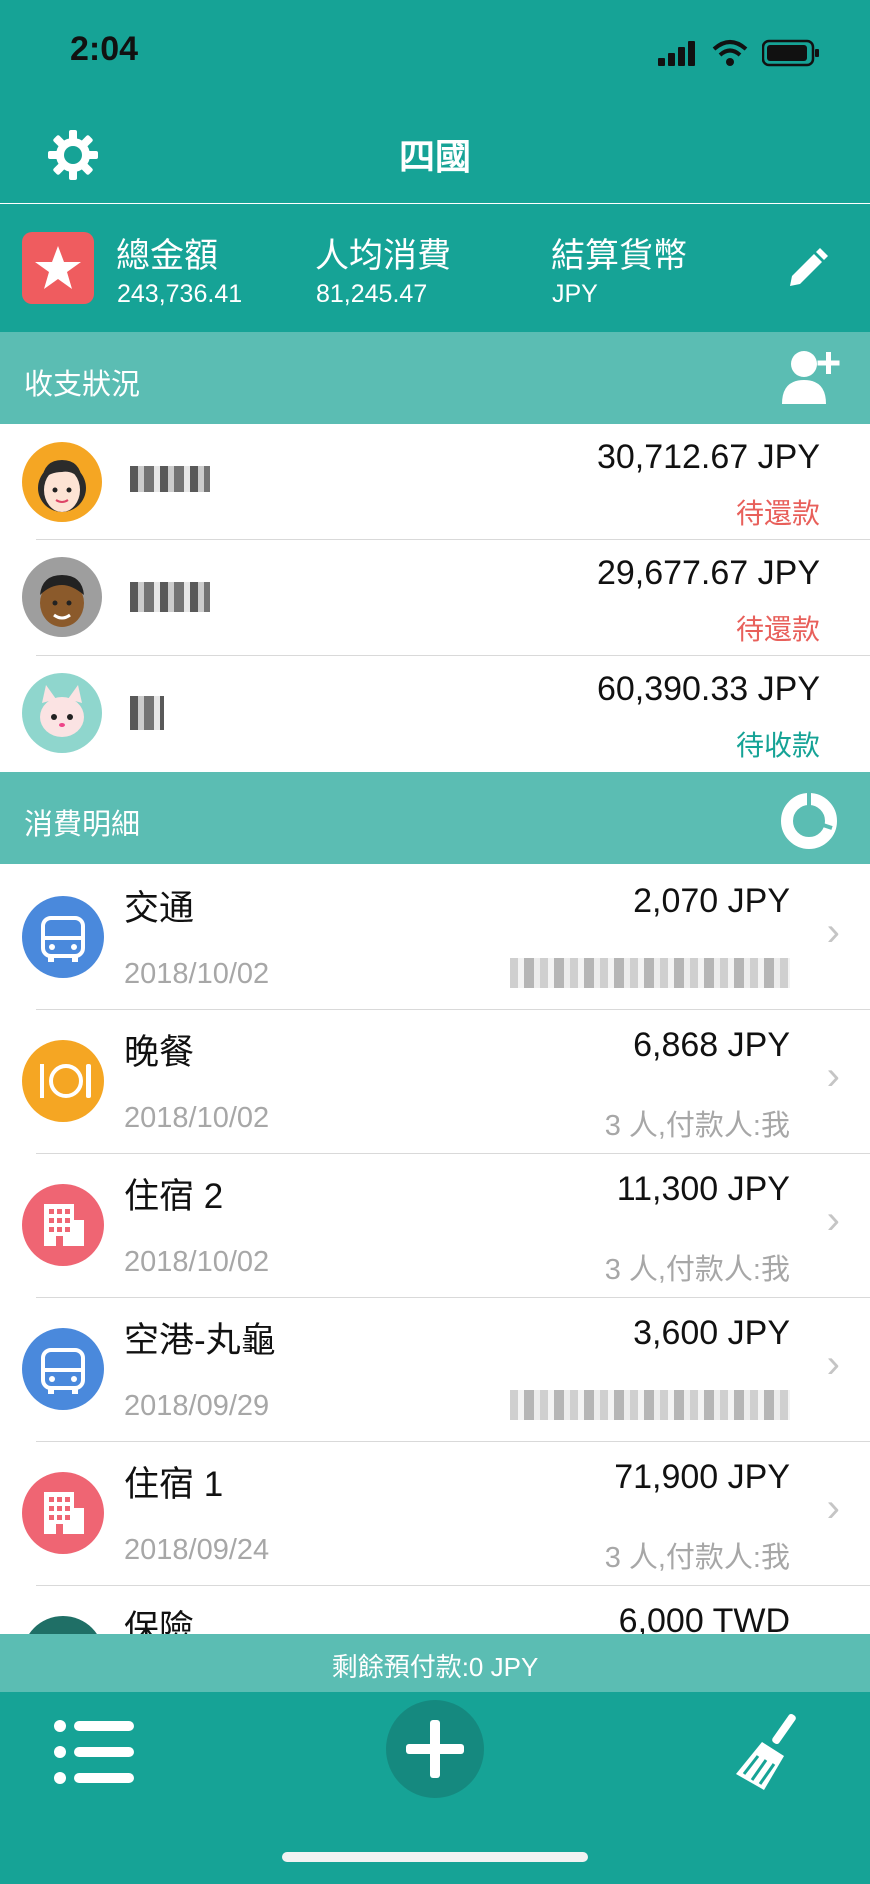 The image size is (870, 1884). What do you see at coordinates (790, 53) in the screenshot?
I see `battery-icon` at bounding box center [790, 53].